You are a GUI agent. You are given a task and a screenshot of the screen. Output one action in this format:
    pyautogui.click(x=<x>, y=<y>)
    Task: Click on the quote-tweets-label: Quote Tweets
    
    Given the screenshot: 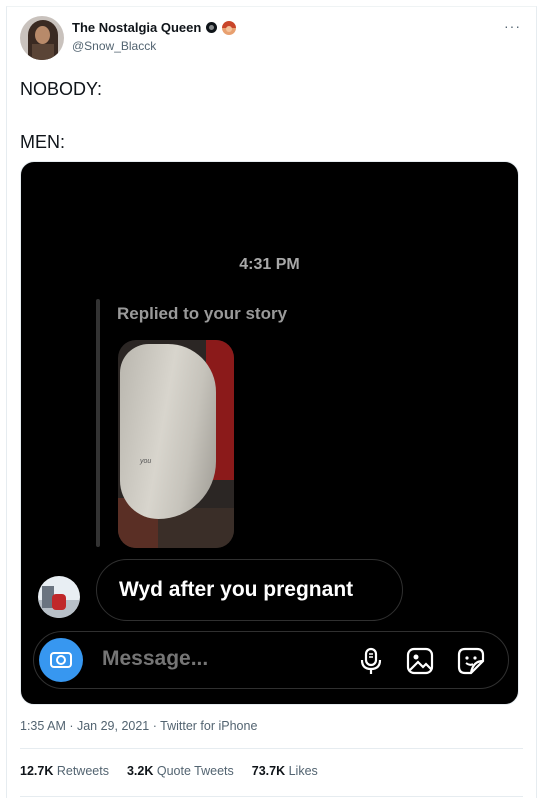 What is the action you would take?
    pyautogui.click(x=195, y=771)
    